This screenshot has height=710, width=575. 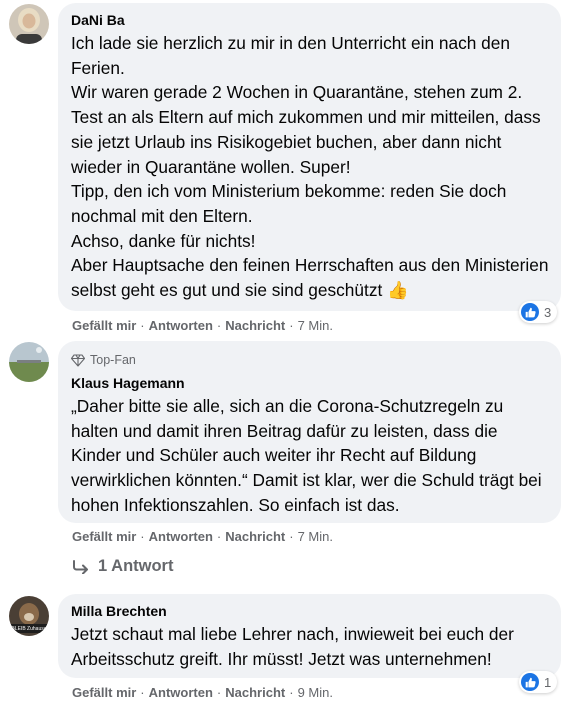 What do you see at coordinates (315, 692) in the screenshot?
I see `timestamp: 9 Min.` at bounding box center [315, 692].